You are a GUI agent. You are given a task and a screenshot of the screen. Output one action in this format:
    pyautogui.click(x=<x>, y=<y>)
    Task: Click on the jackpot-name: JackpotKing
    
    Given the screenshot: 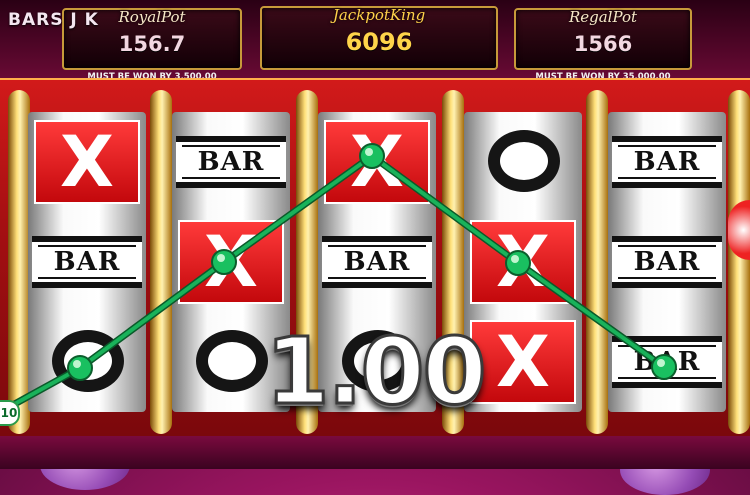 What is the action you would take?
    pyautogui.click(x=379, y=15)
    